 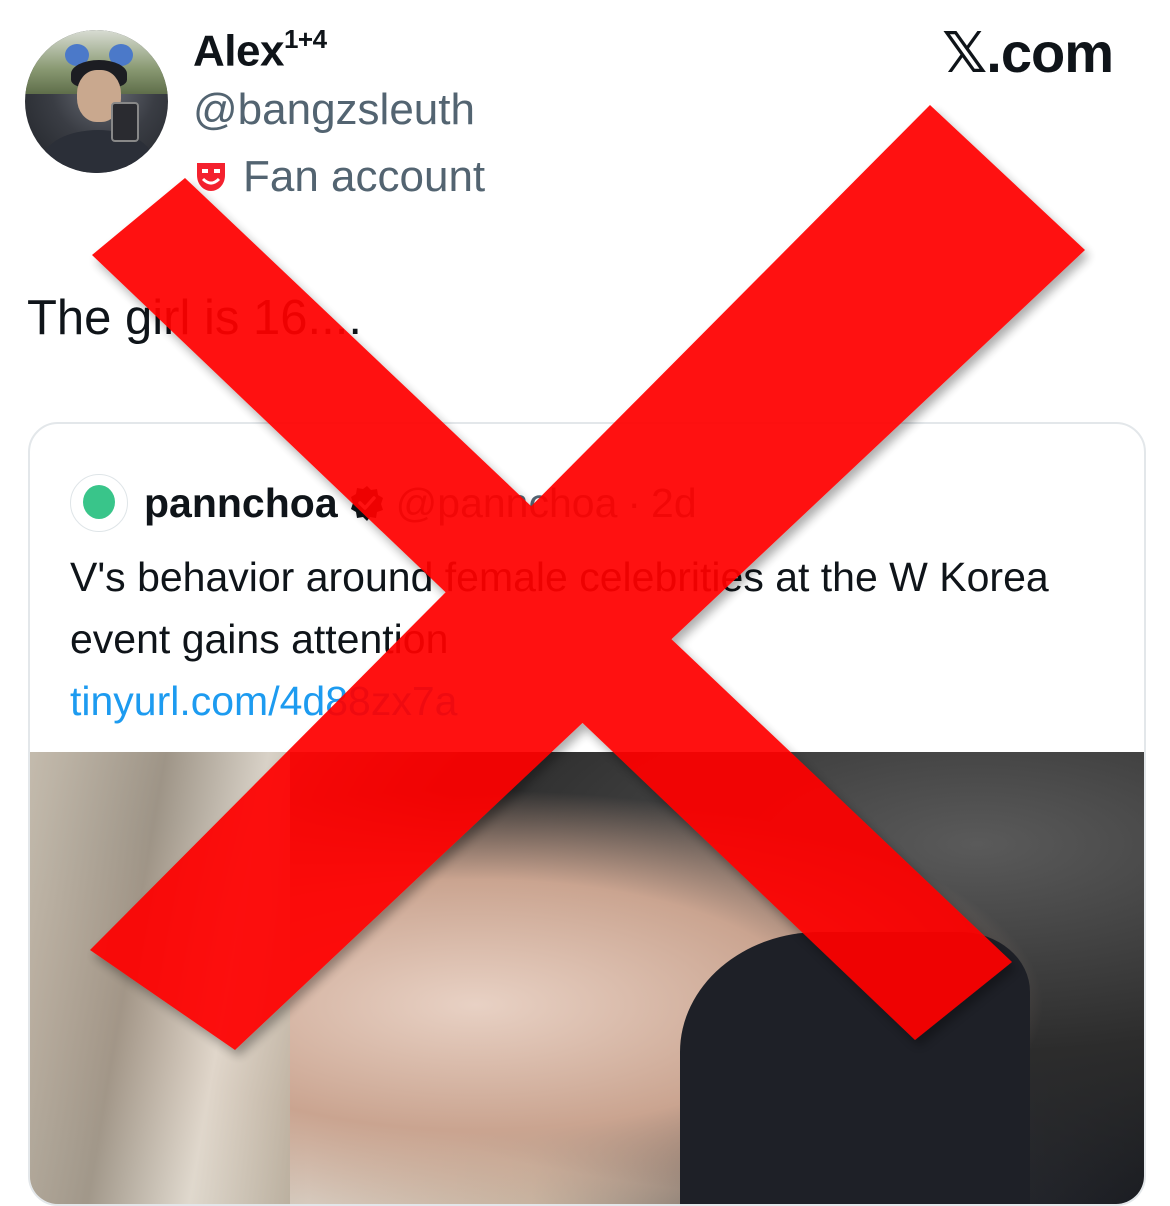 What do you see at coordinates (305, 39) in the screenshot?
I see `display-name-suffix: 1+4` at bounding box center [305, 39].